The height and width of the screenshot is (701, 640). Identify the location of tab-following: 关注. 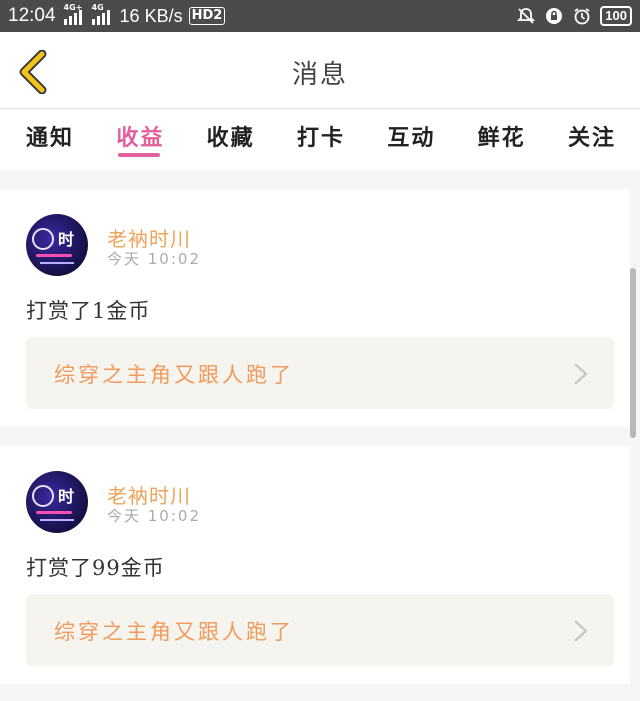
(592, 140).